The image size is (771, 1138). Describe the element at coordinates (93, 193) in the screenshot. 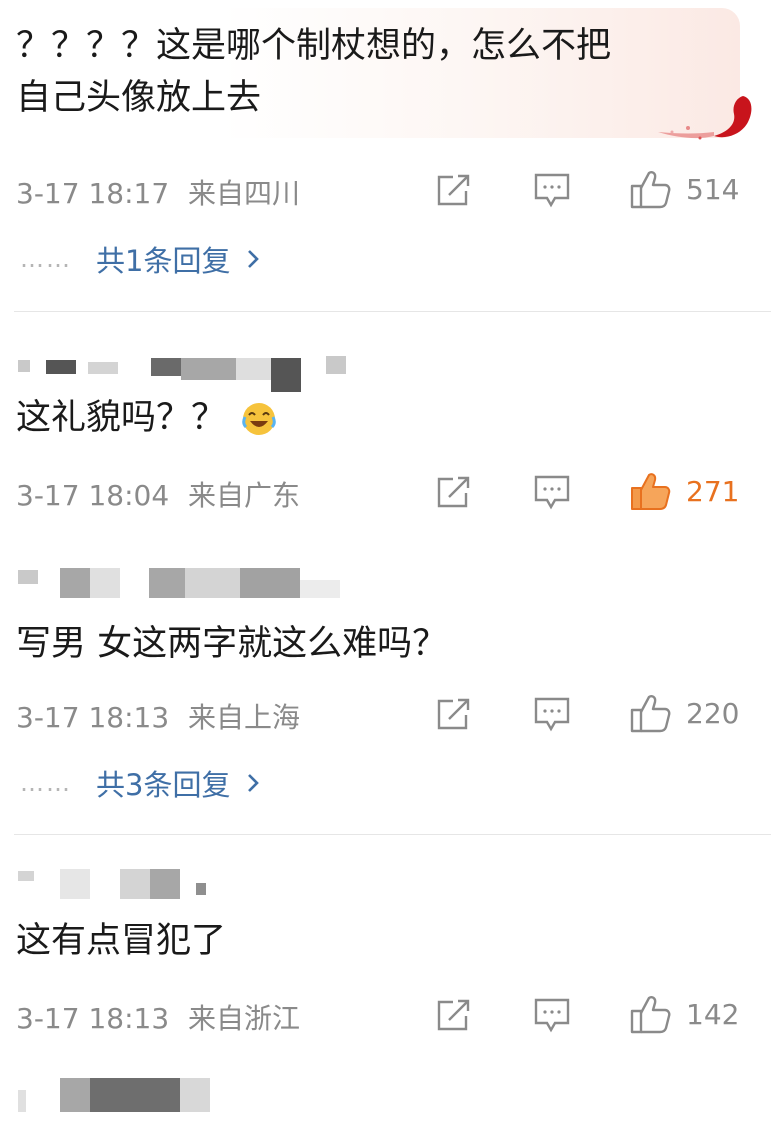

I see `comment-time: 3-17 18:17` at that location.